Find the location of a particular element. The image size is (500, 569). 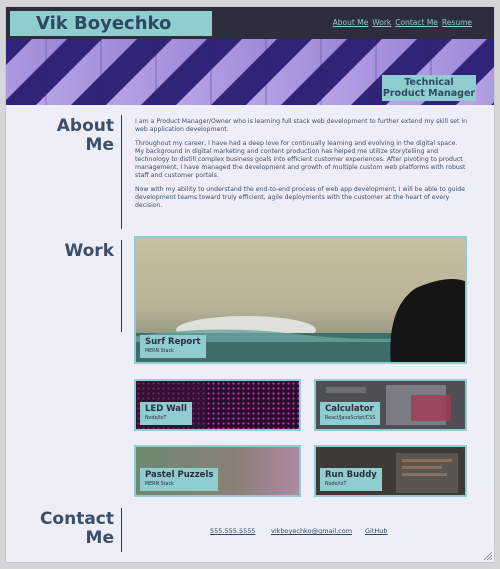

site-name-box: Vik Boyechko is located at coordinates (111, 23).